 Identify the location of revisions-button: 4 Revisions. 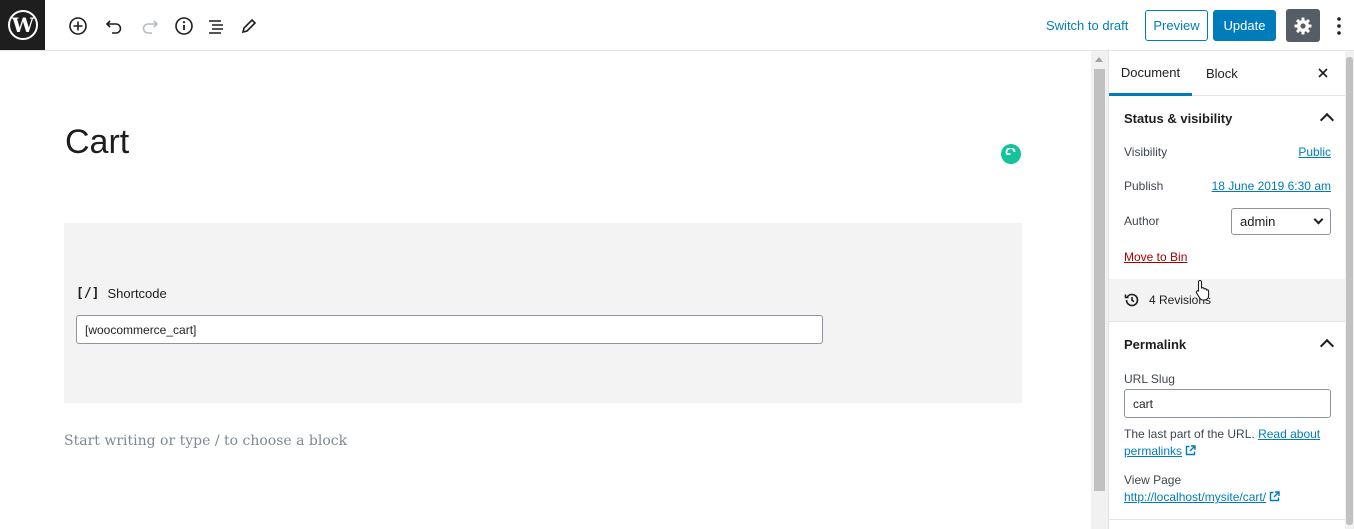
(1227, 300).